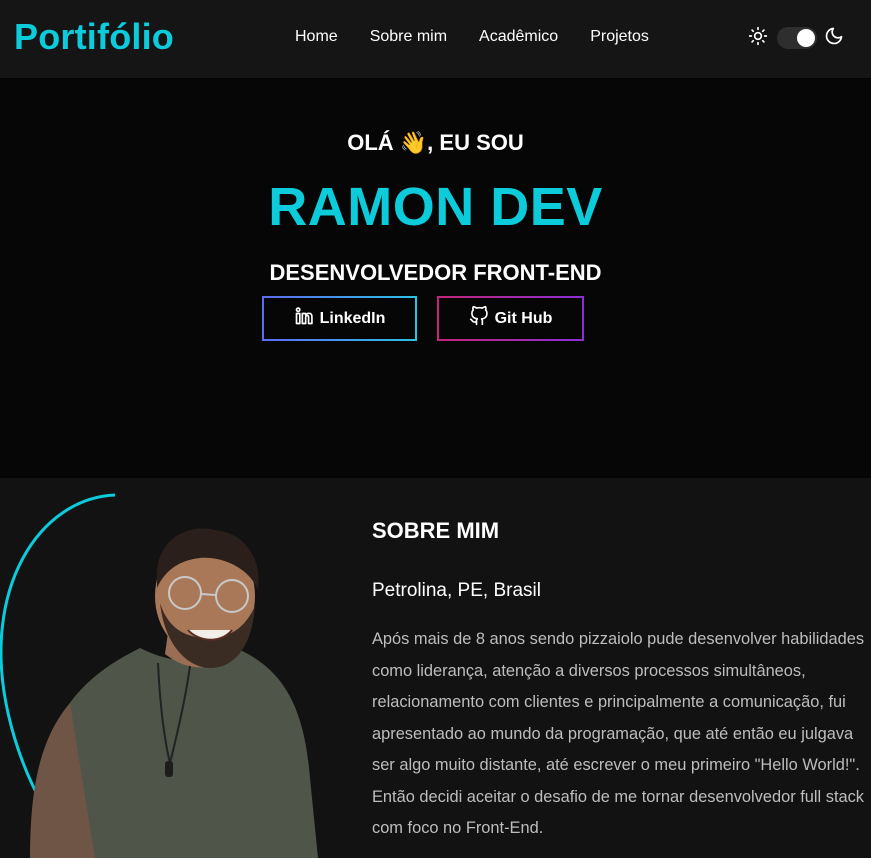  Describe the element at coordinates (435, 207) in the screenshot. I see `hero-name: RAMON DEV` at that location.